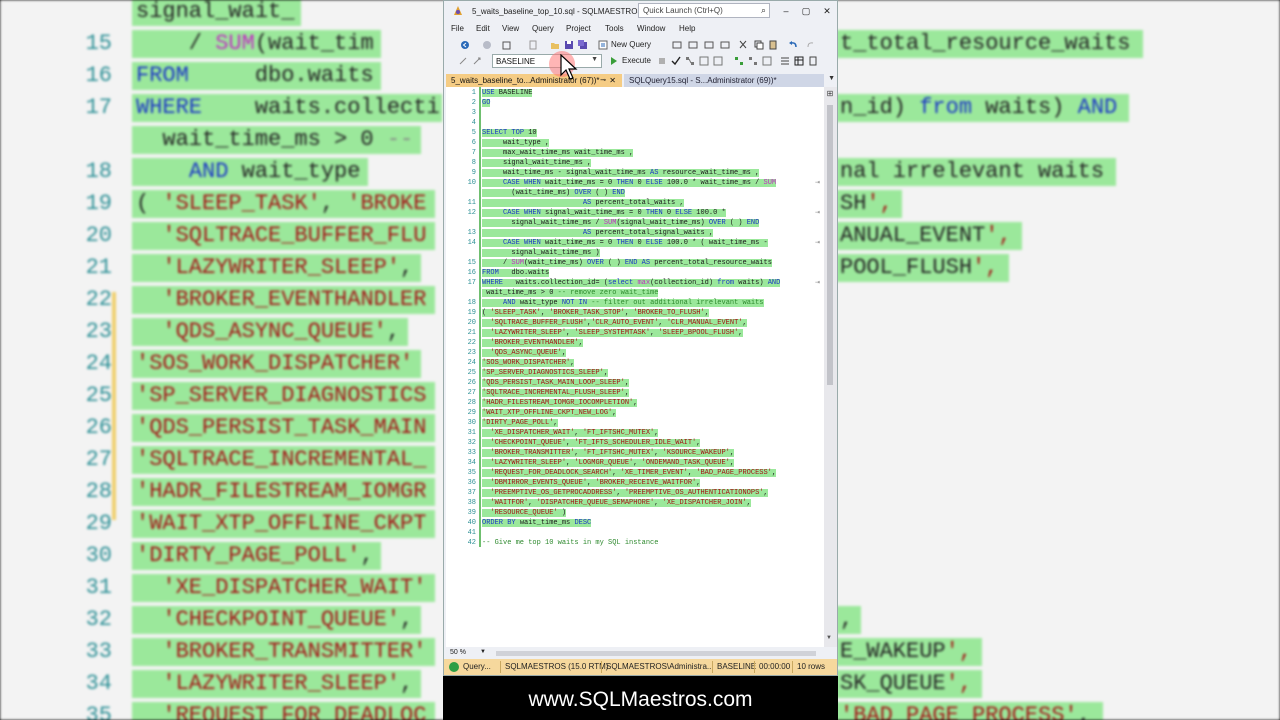 This screenshot has height=720, width=1280. I want to click on menu-item-file: File, so click(457, 28).